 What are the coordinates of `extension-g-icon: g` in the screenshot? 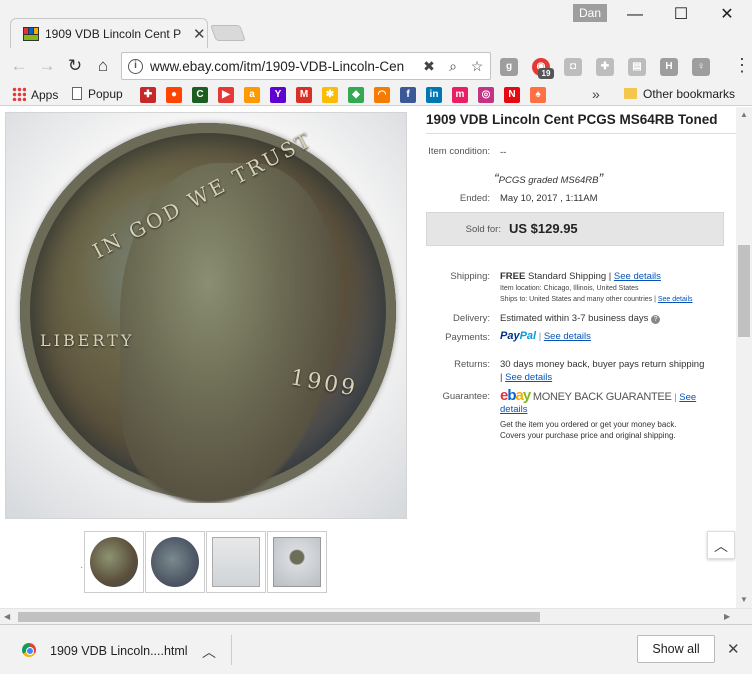 It's located at (509, 67).